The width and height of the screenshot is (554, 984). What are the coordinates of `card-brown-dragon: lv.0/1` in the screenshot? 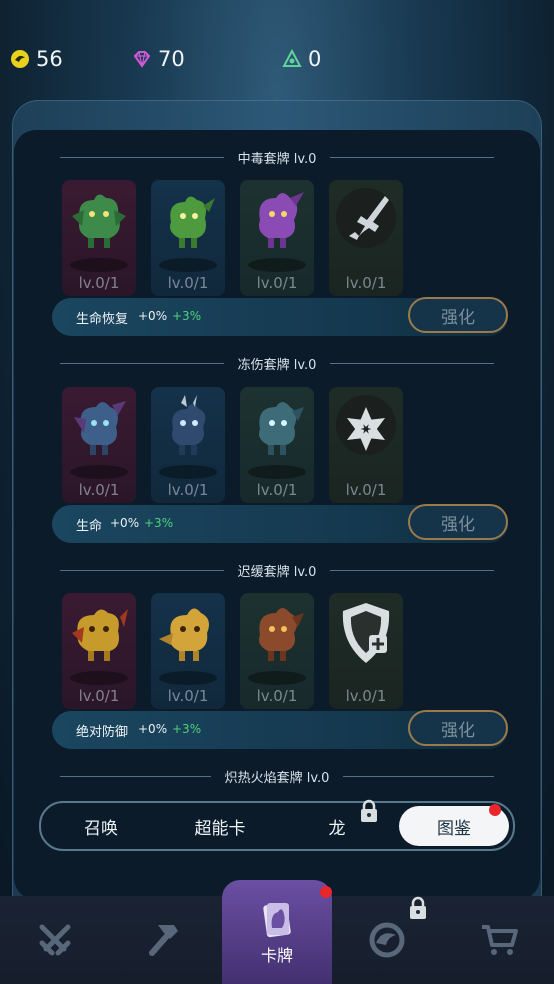 It's located at (277, 651).